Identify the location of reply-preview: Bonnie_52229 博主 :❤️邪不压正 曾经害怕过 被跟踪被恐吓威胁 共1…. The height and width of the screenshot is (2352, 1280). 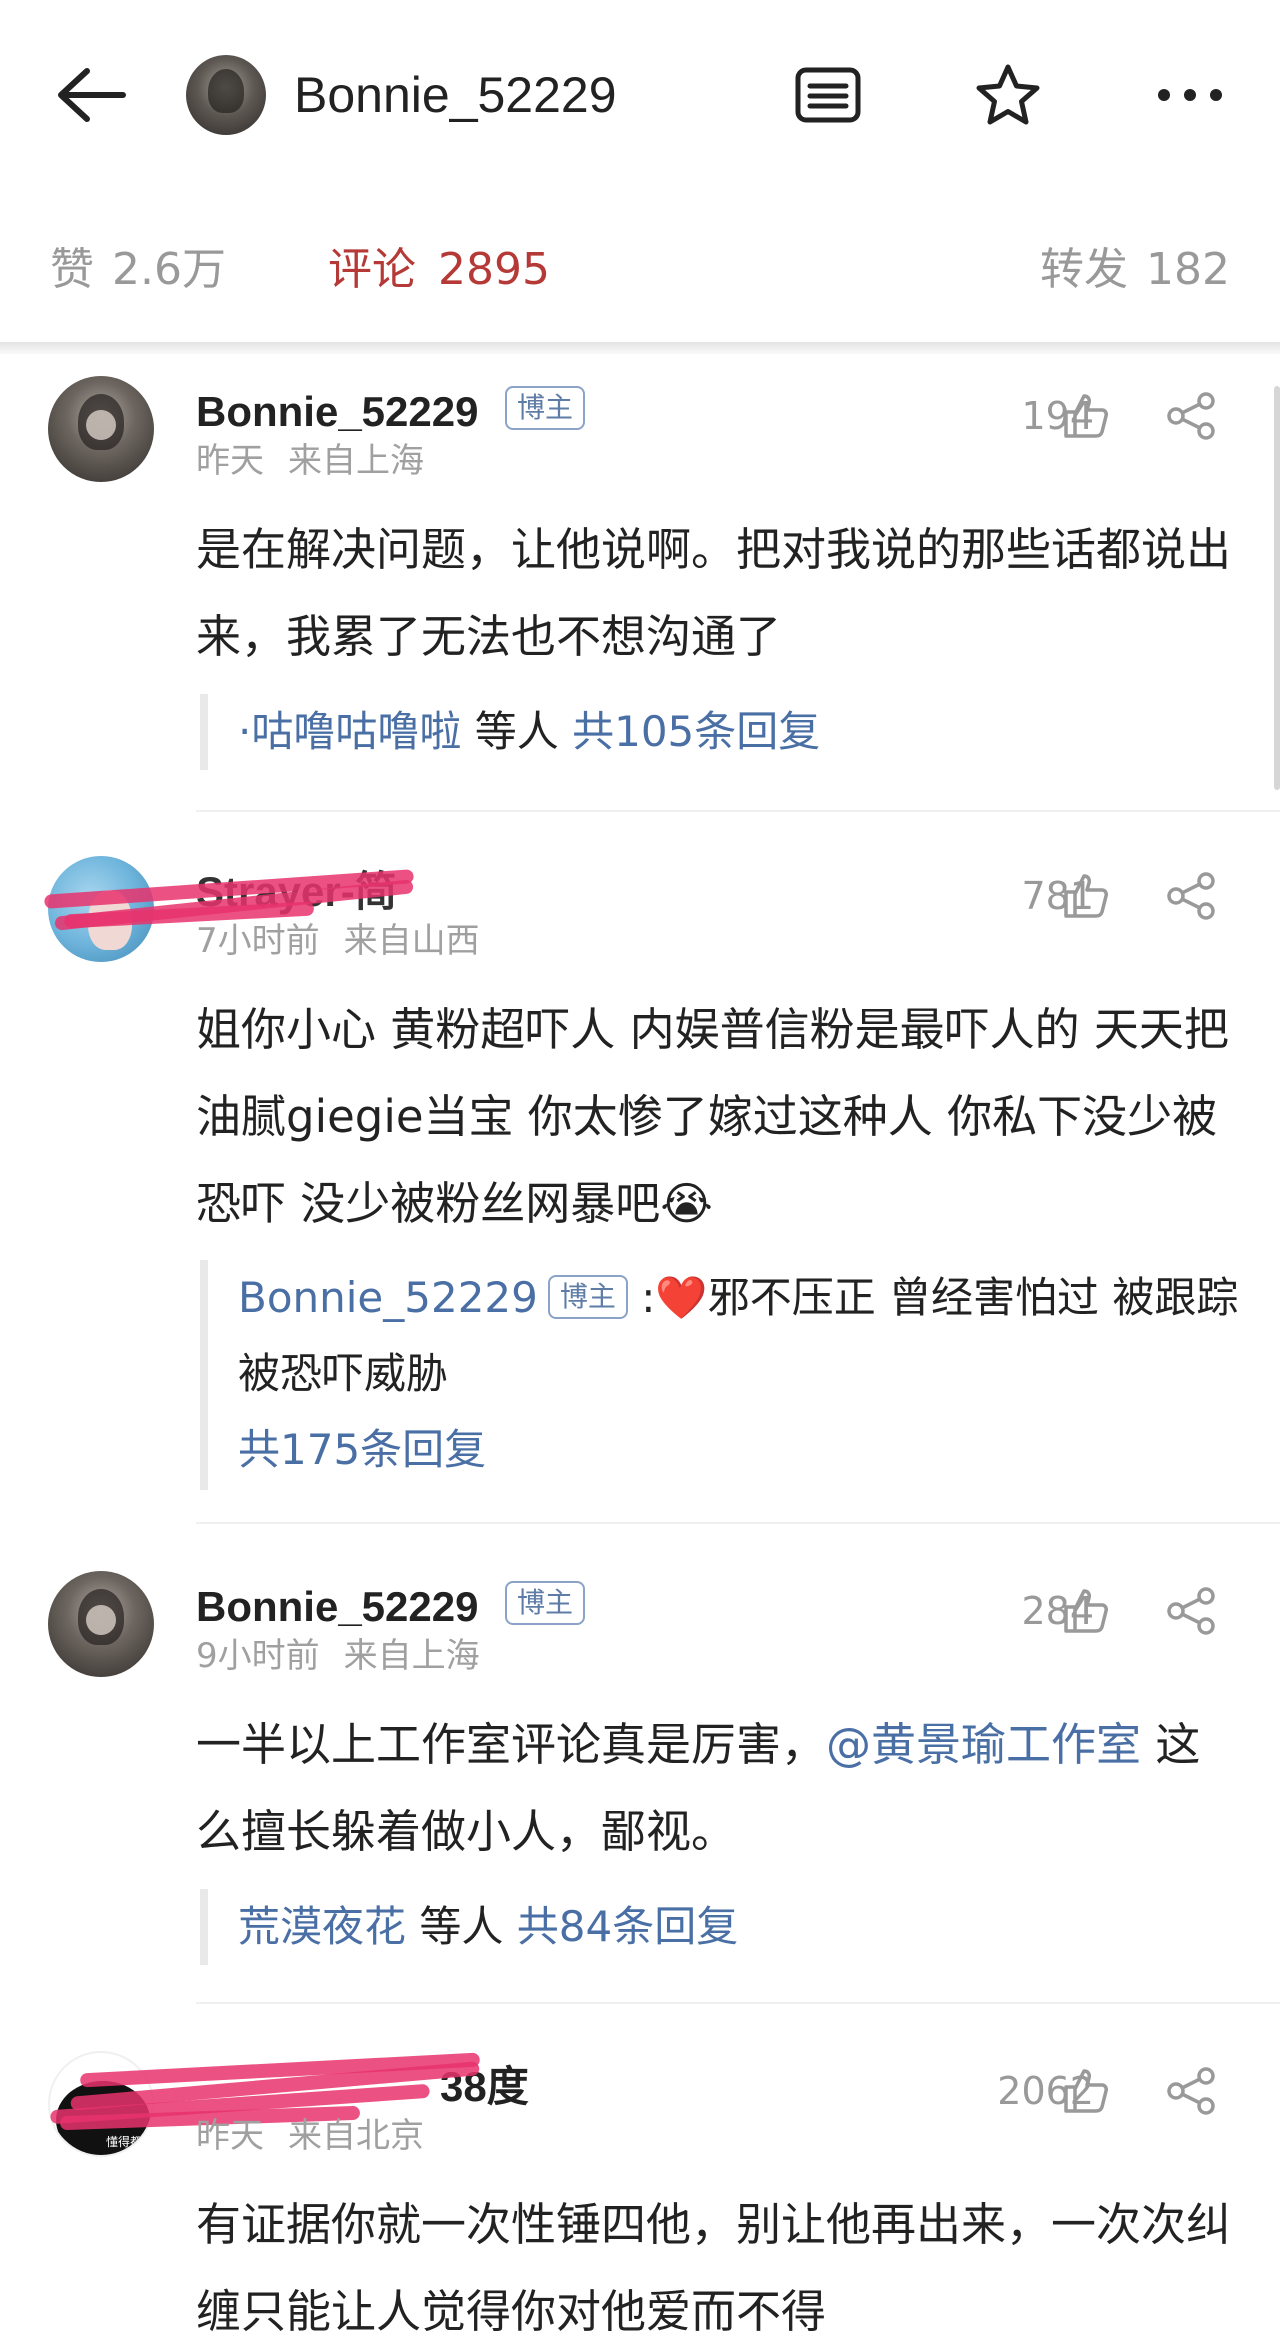
(720, 1375).